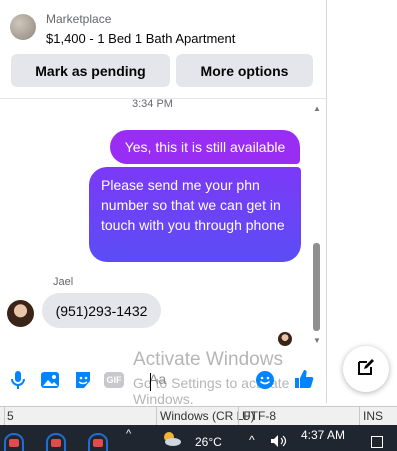 Image resolution: width=397 pixels, height=451 pixels. I want to click on scrollbar-thumb, so click(316, 287).